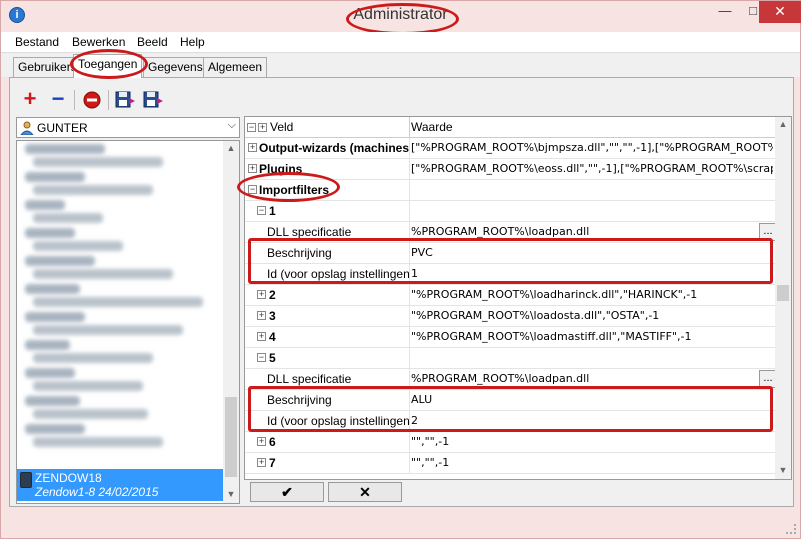 This screenshot has width=801, height=539. I want to click on user-select-value: GUNTER, so click(62, 128).